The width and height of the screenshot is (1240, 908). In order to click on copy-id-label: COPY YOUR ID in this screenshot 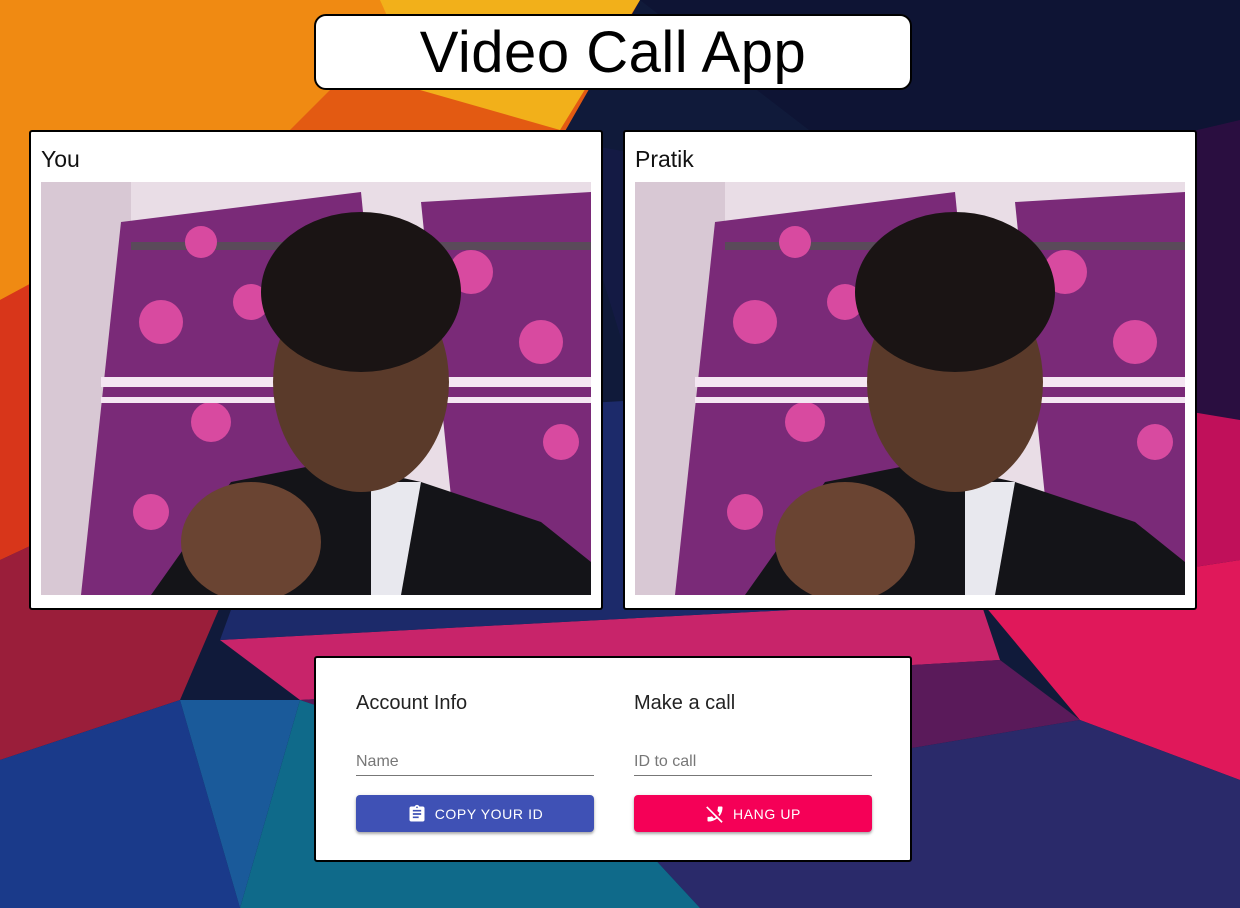, I will do `click(489, 813)`.